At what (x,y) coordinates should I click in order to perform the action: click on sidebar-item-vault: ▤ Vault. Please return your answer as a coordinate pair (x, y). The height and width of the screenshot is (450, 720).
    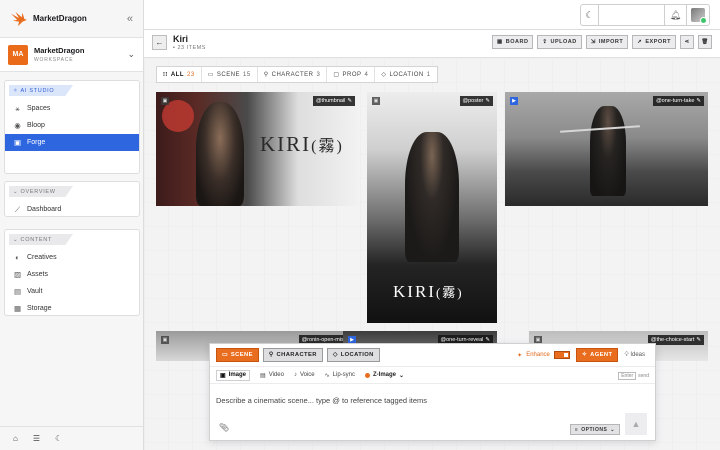
    Looking at the image, I should click on (72, 291).